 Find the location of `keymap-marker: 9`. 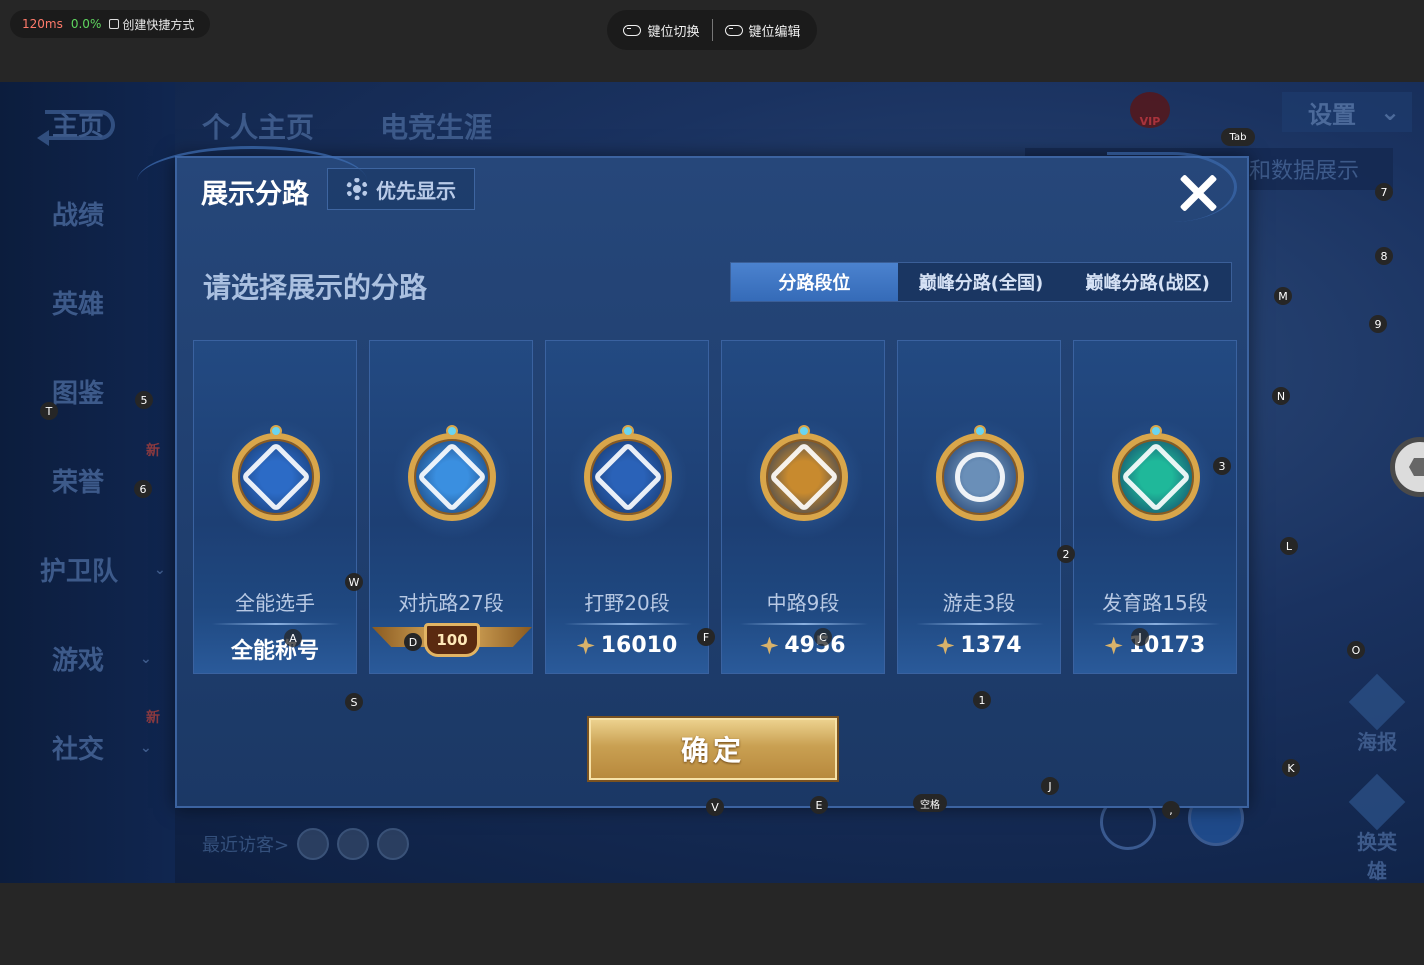

keymap-marker: 9 is located at coordinates (1378, 324).